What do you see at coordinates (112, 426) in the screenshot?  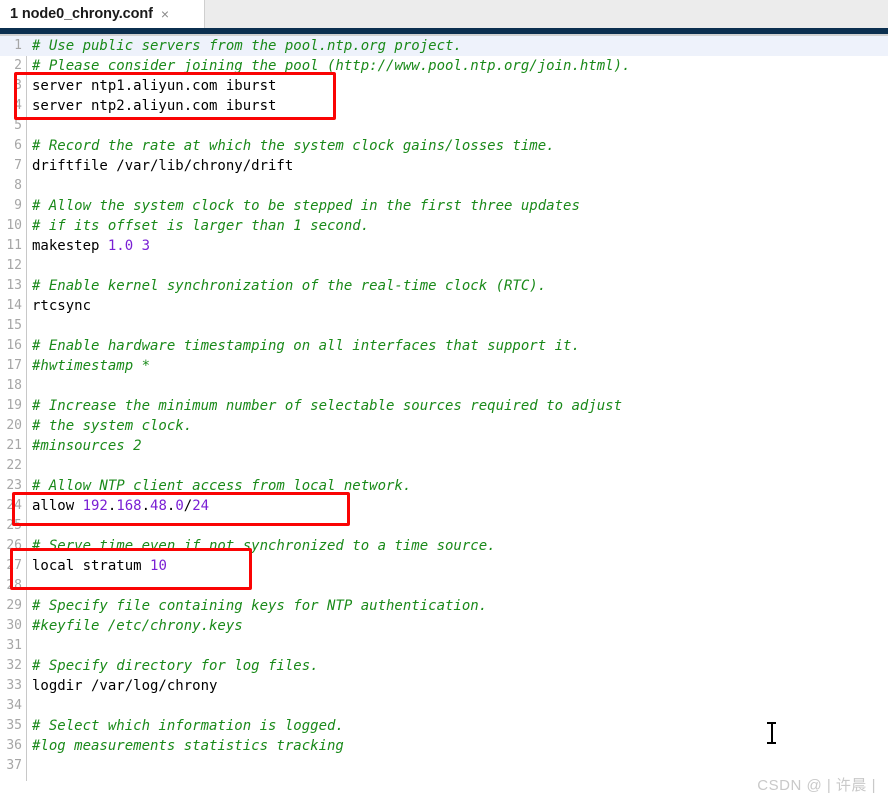 I see `code-token: # the system clock.` at bounding box center [112, 426].